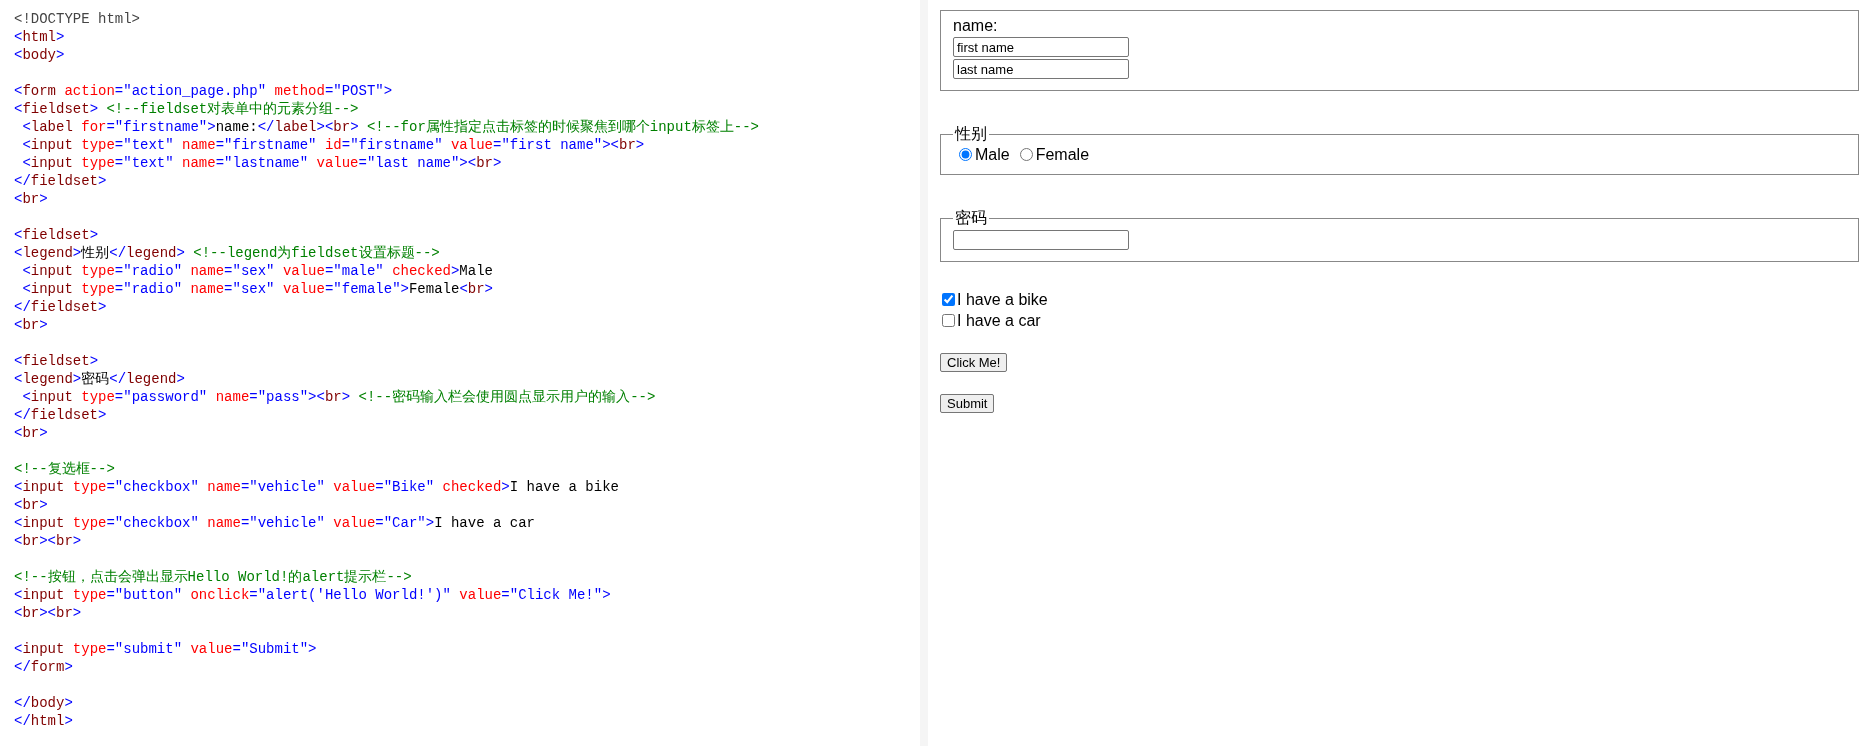  Describe the element at coordinates (64, 469) in the screenshot. I see `code-line: <!--复选框-->` at that location.